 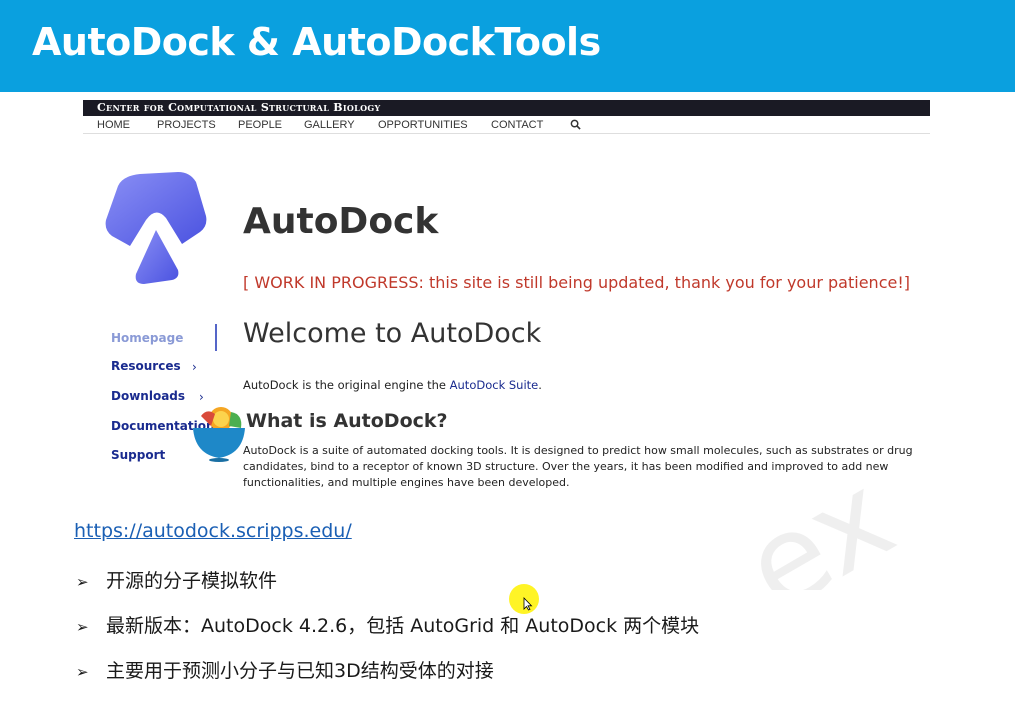 What do you see at coordinates (213, 531) in the screenshot?
I see `autodock-url-link: https://autodock.scripps.edu/` at bounding box center [213, 531].